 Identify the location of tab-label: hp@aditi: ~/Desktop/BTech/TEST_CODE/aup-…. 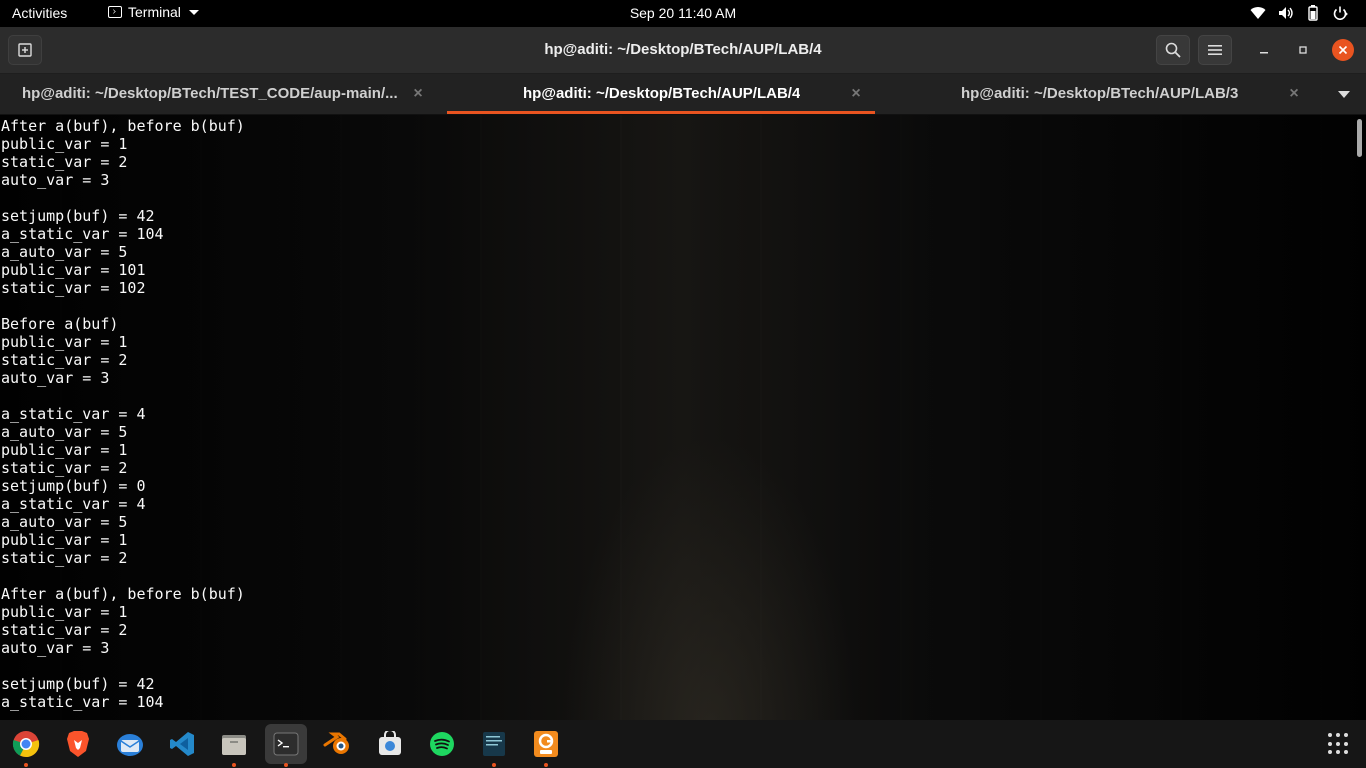
(210, 93).